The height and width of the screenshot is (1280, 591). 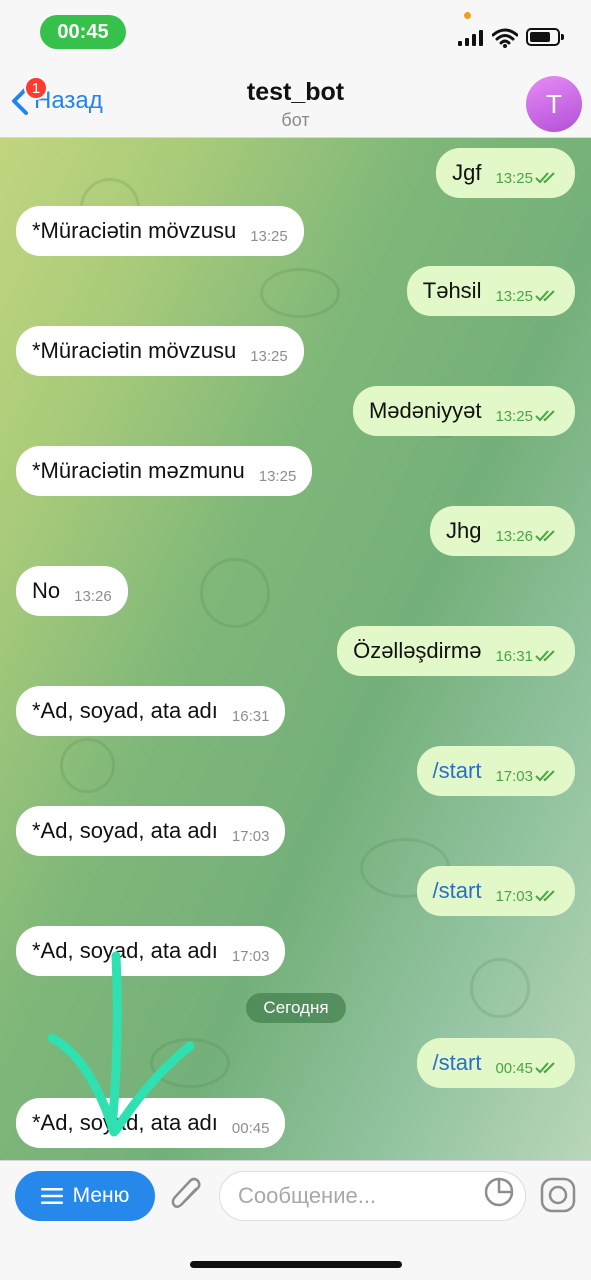 I want to click on battery-icon, so click(x=545, y=37).